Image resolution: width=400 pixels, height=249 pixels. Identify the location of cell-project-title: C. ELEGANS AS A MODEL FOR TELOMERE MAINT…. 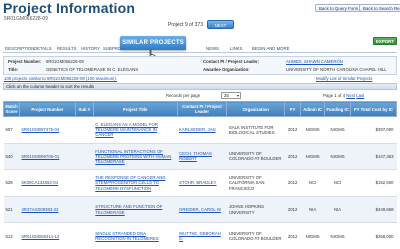
(135, 130).